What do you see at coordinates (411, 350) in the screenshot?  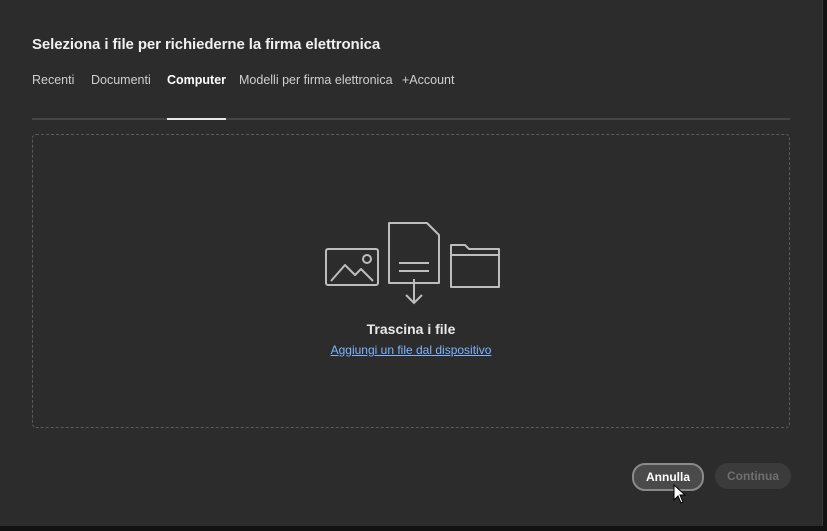 I see `add-file-link: Aggiungi un file dal dispositivo` at bounding box center [411, 350].